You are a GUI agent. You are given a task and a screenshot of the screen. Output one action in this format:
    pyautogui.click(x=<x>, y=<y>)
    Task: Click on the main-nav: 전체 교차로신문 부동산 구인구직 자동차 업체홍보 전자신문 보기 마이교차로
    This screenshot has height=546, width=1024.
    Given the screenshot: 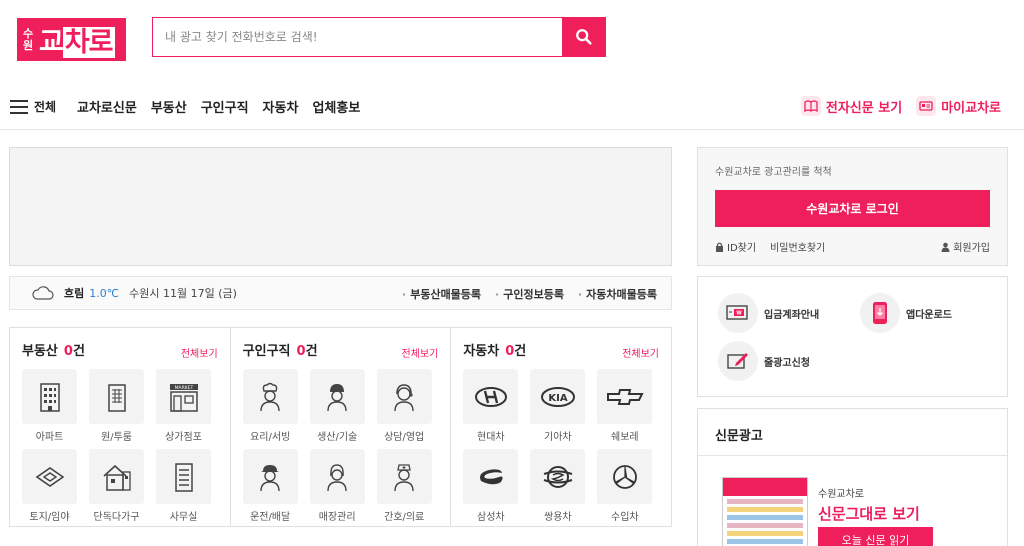 What is the action you would take?
    pyautogui.click(x=512, y=109)
    